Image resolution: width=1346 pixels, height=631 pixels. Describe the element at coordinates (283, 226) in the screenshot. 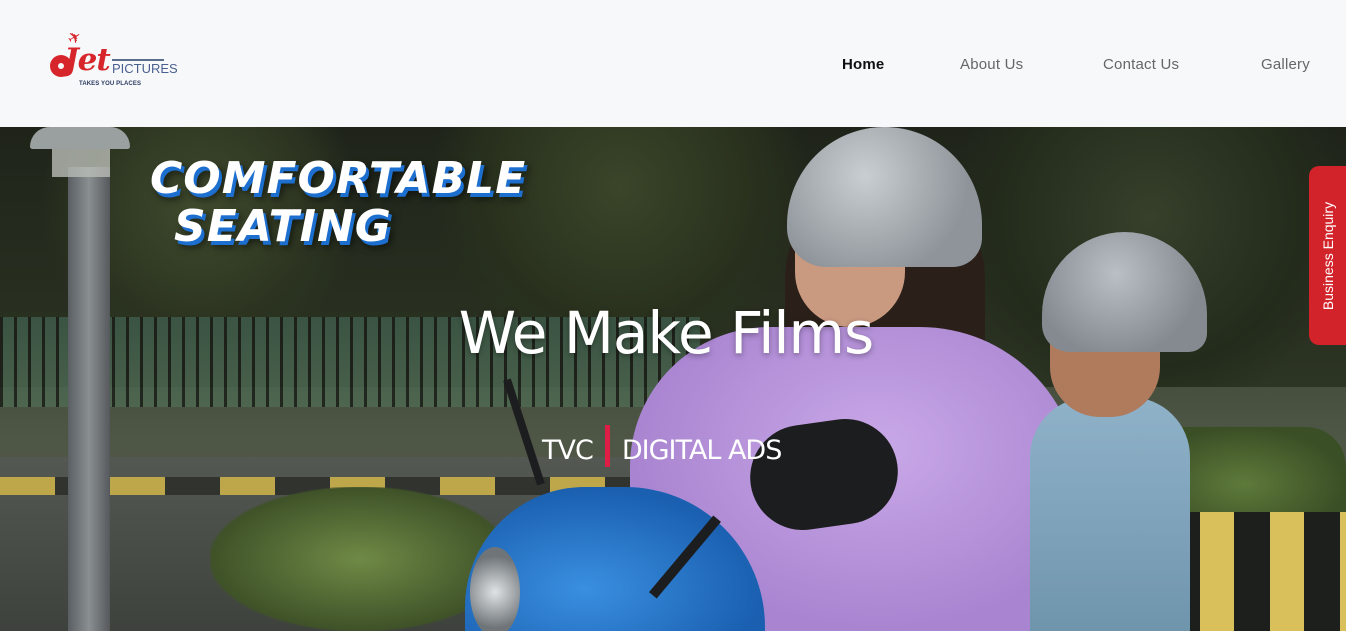

I see `caption-line-2: SEATING` at that location.